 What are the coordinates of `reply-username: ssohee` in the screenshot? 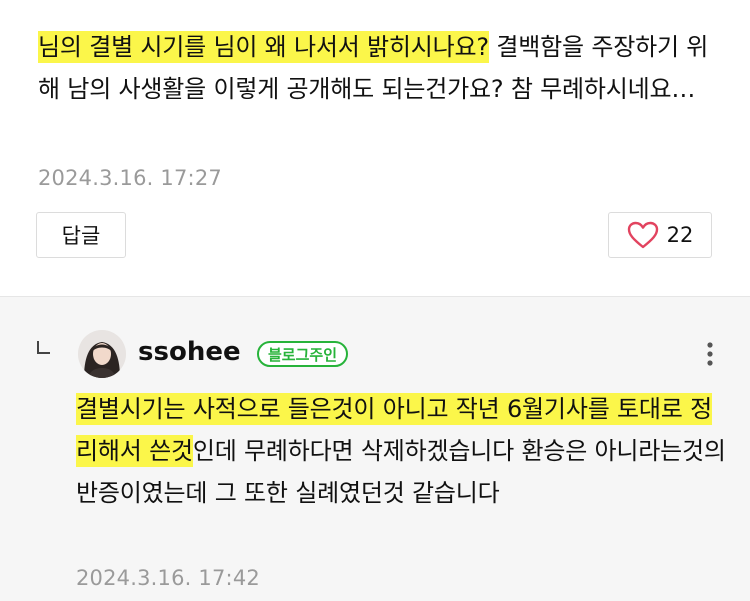 It's located at (189, 352).